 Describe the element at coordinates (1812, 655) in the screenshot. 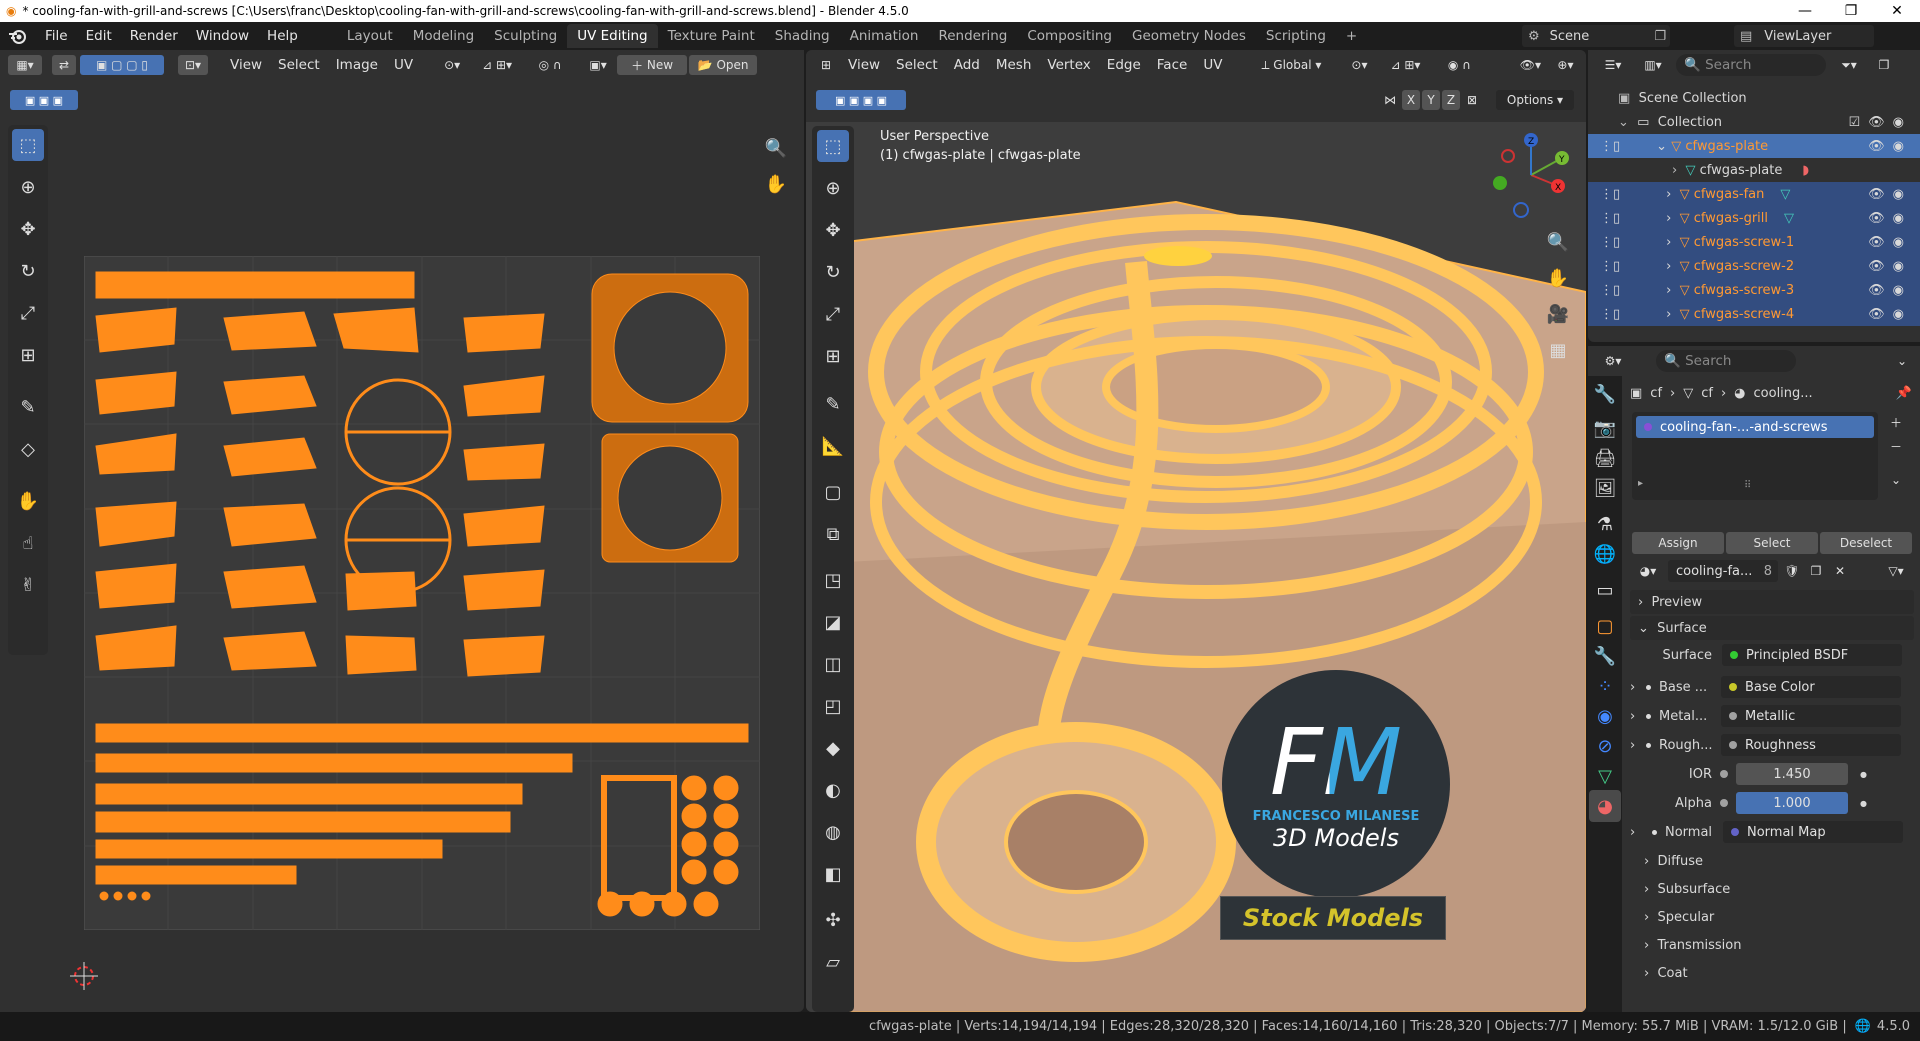

I see `surface-shader-field: Principled BSDF` at that location.